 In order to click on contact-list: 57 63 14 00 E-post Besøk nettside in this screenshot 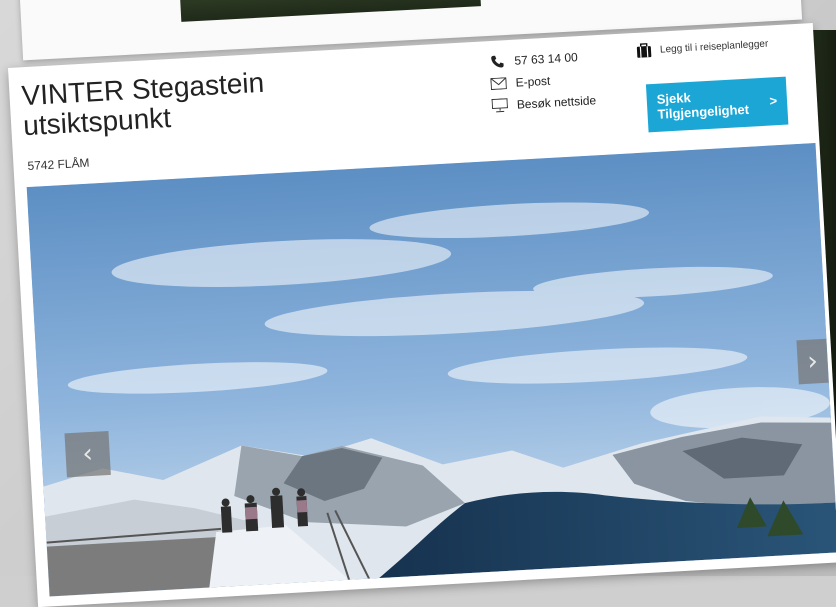, I will do `click(542, 81)`.